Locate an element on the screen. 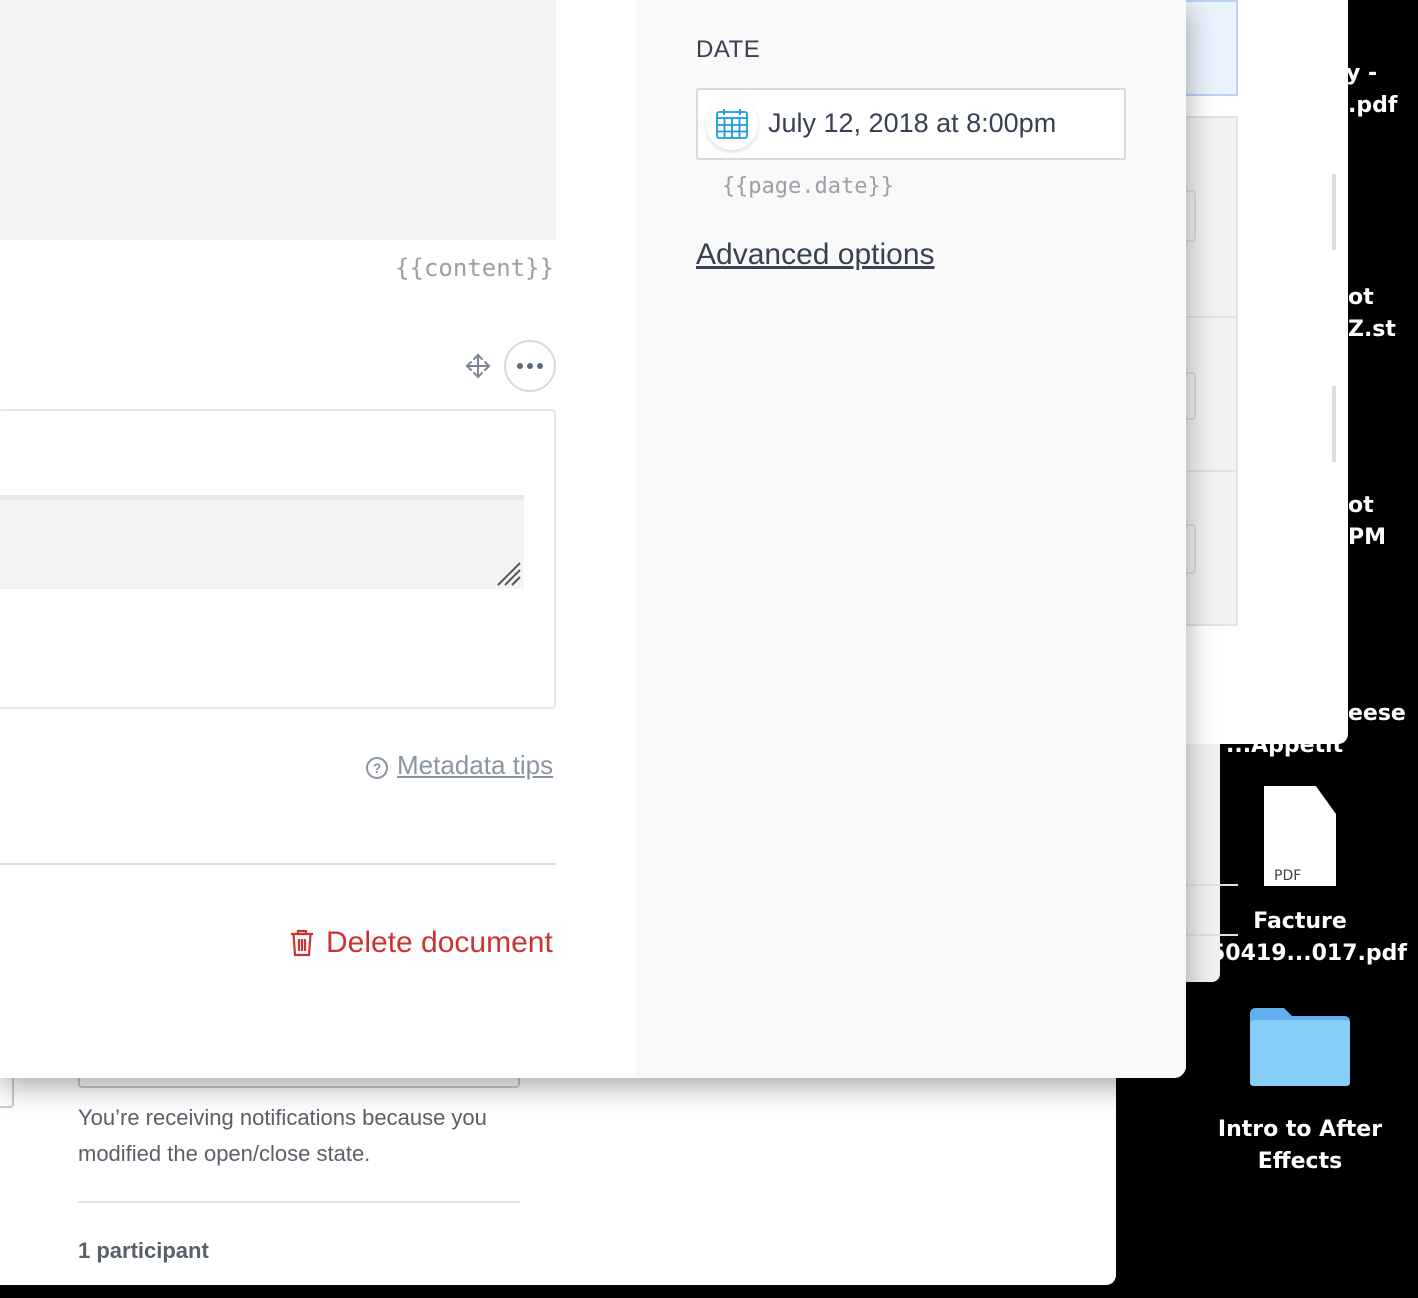  content-variable-hint: {{content}} is located at coordinates (474, 268).